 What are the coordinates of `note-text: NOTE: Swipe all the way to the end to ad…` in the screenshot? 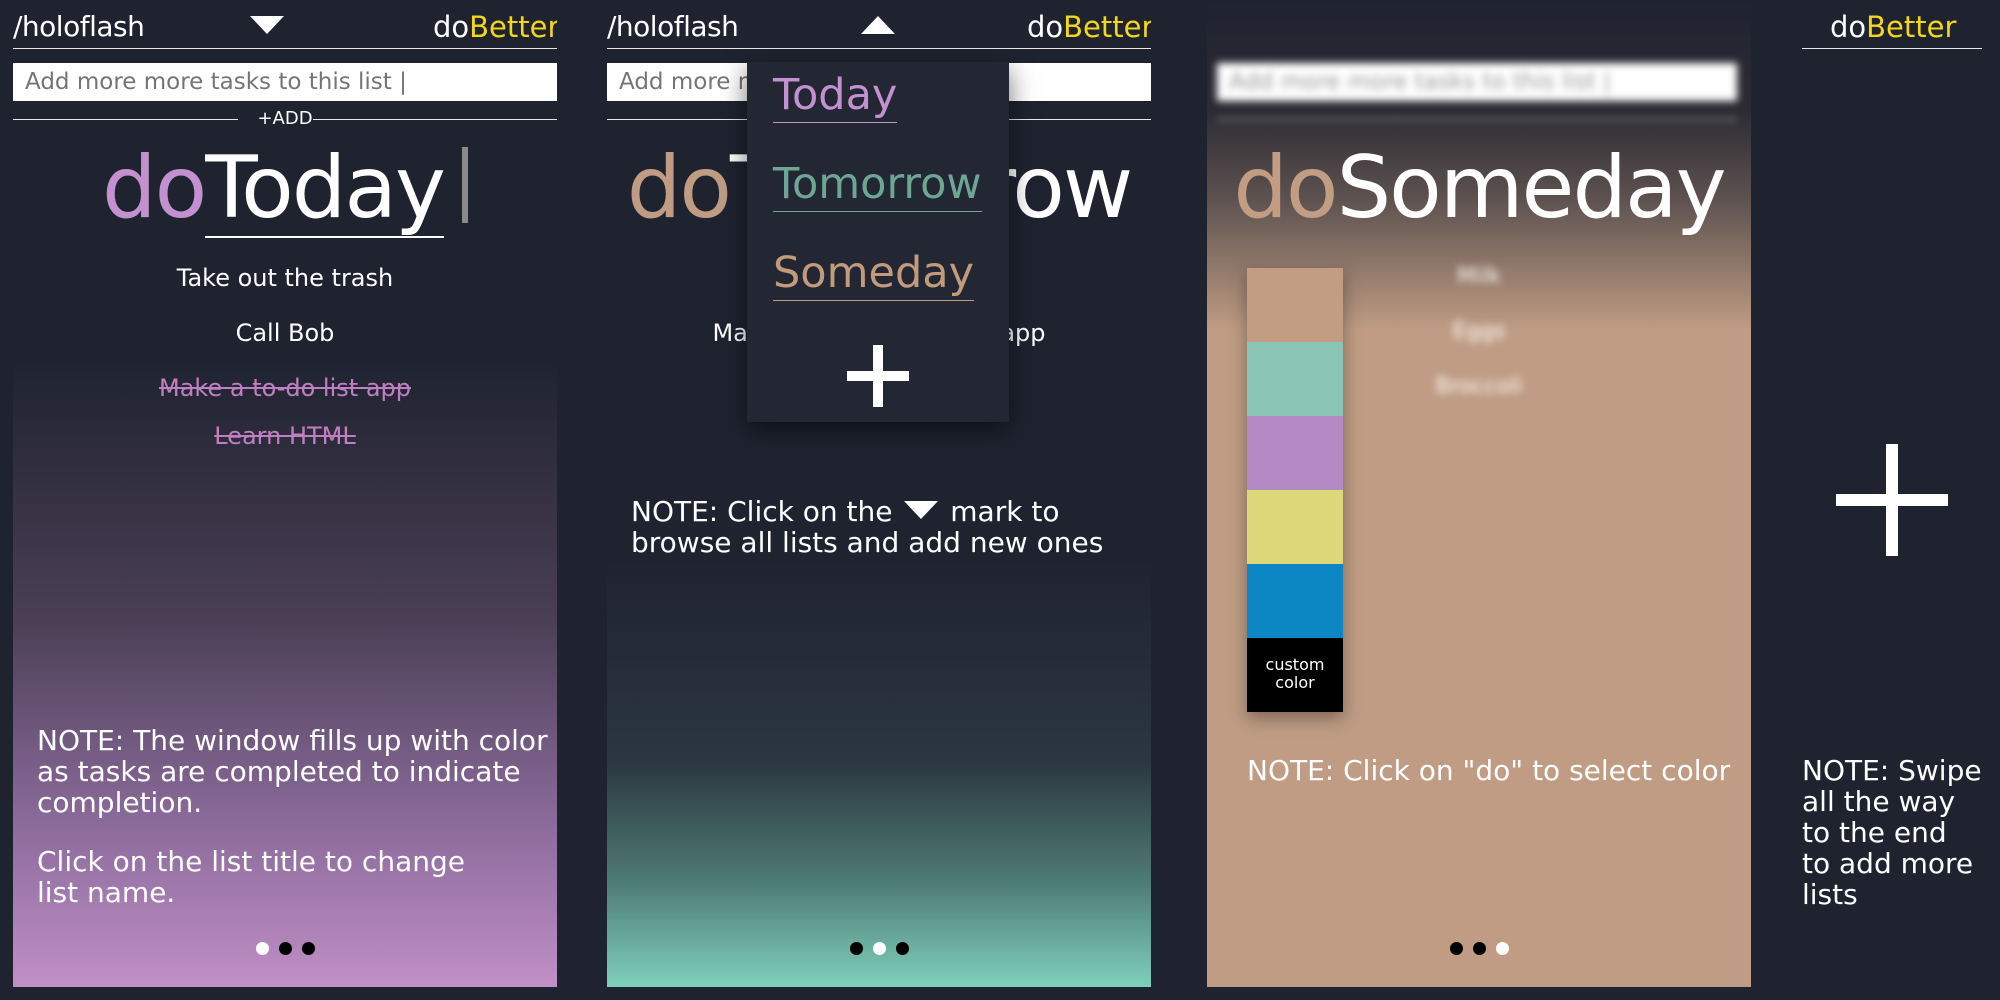 It's located at (1892, 832).